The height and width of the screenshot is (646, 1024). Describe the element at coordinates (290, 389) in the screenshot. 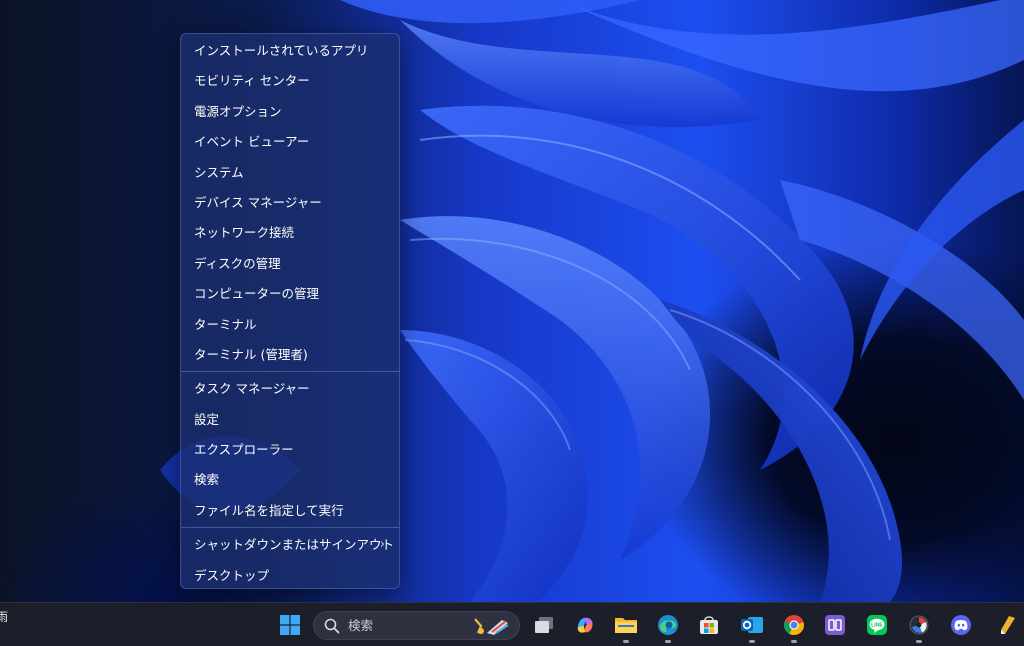

I see `menu-item-task-manager: タスク マネージャー` at that location.